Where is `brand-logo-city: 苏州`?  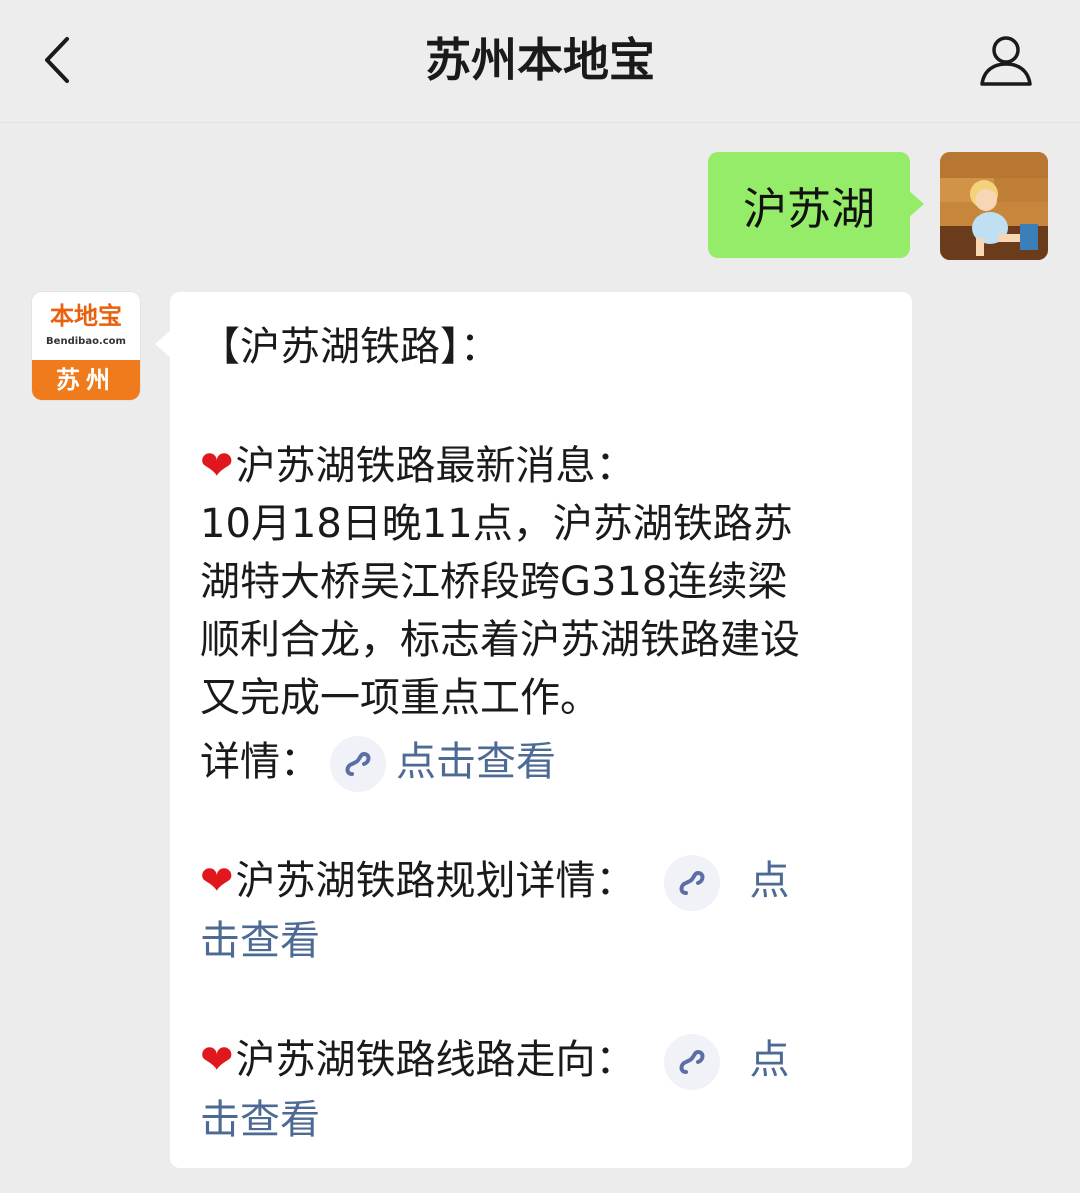
brand-logo-city: 苏州 is located at coordinates (86, 380).